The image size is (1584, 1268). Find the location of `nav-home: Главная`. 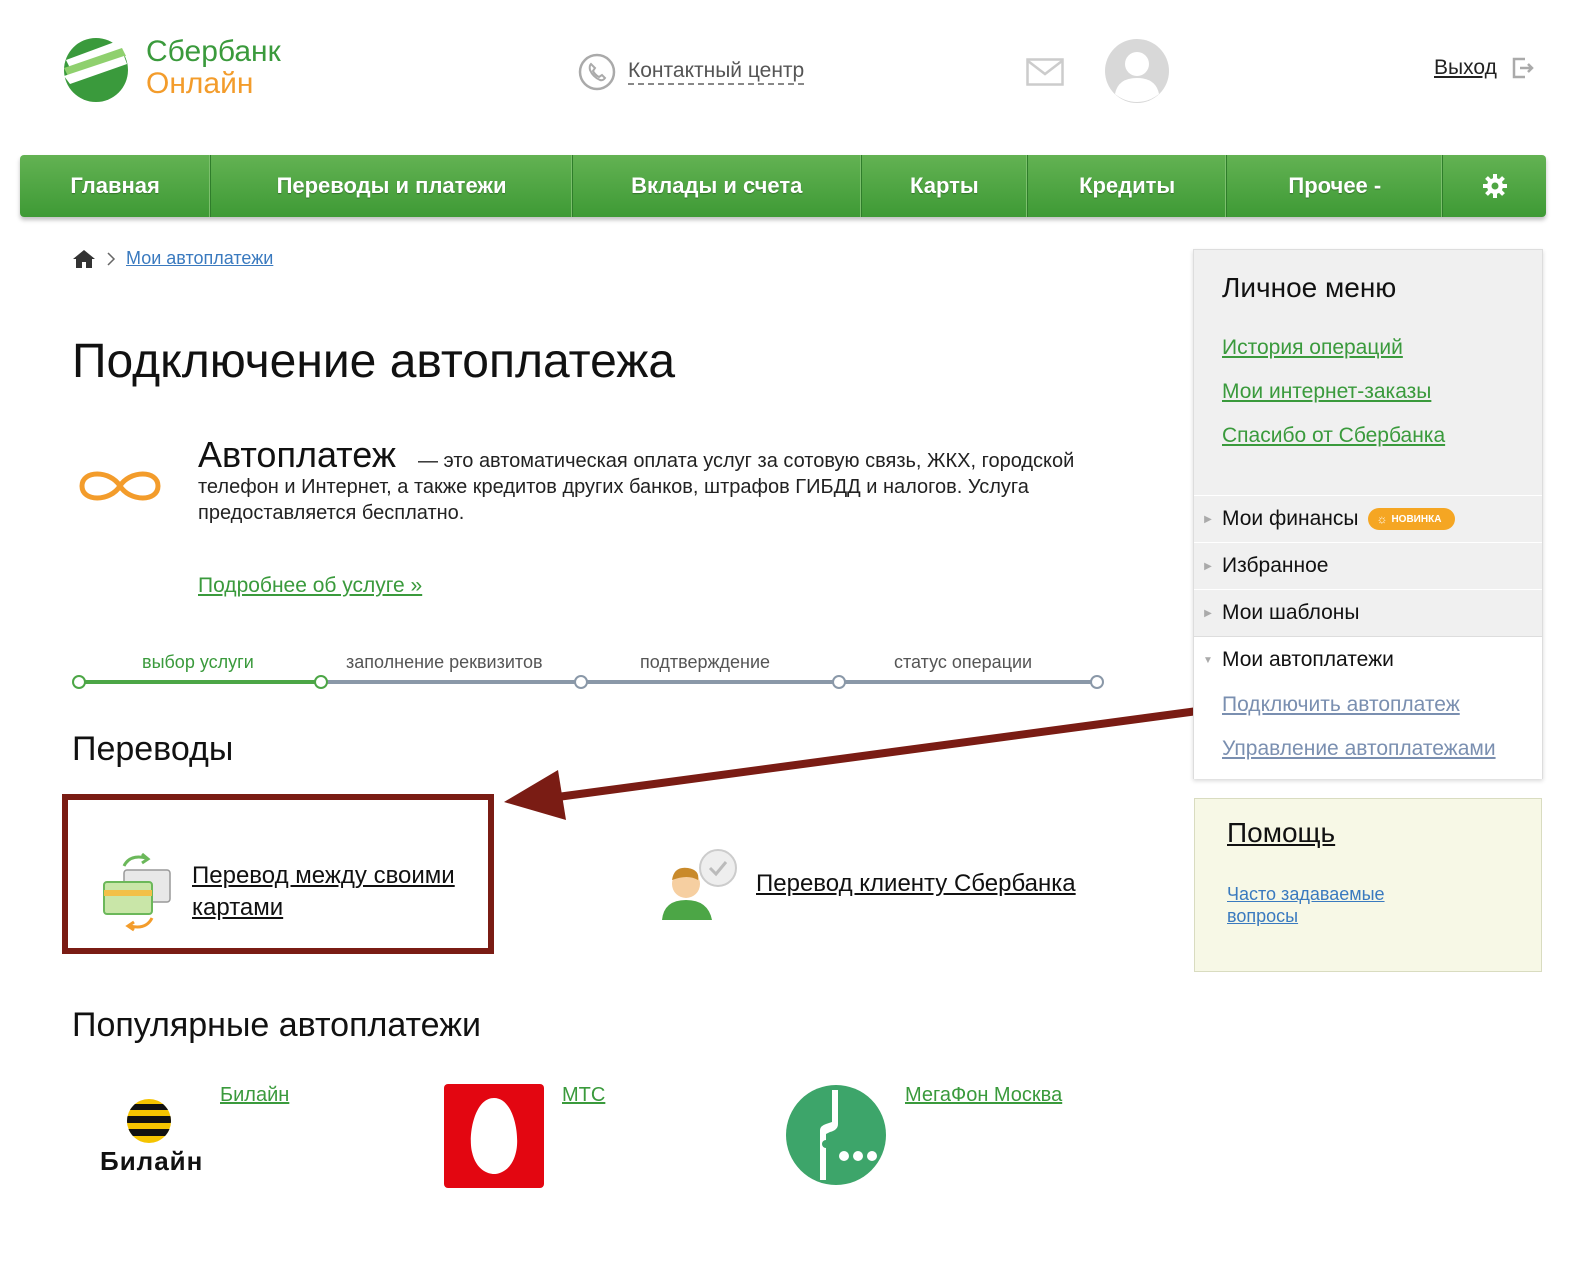

nav-home: Главная is located at coordinates (116, 186).